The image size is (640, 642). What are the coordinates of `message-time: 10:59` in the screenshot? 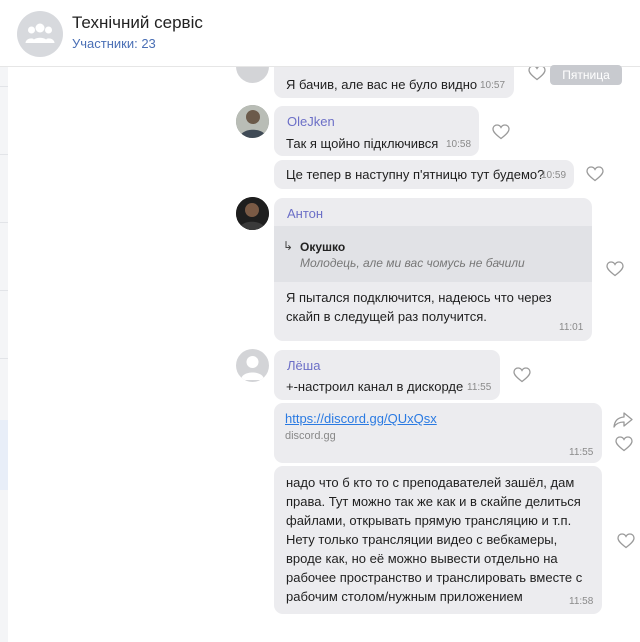 It's located at (554, 175).